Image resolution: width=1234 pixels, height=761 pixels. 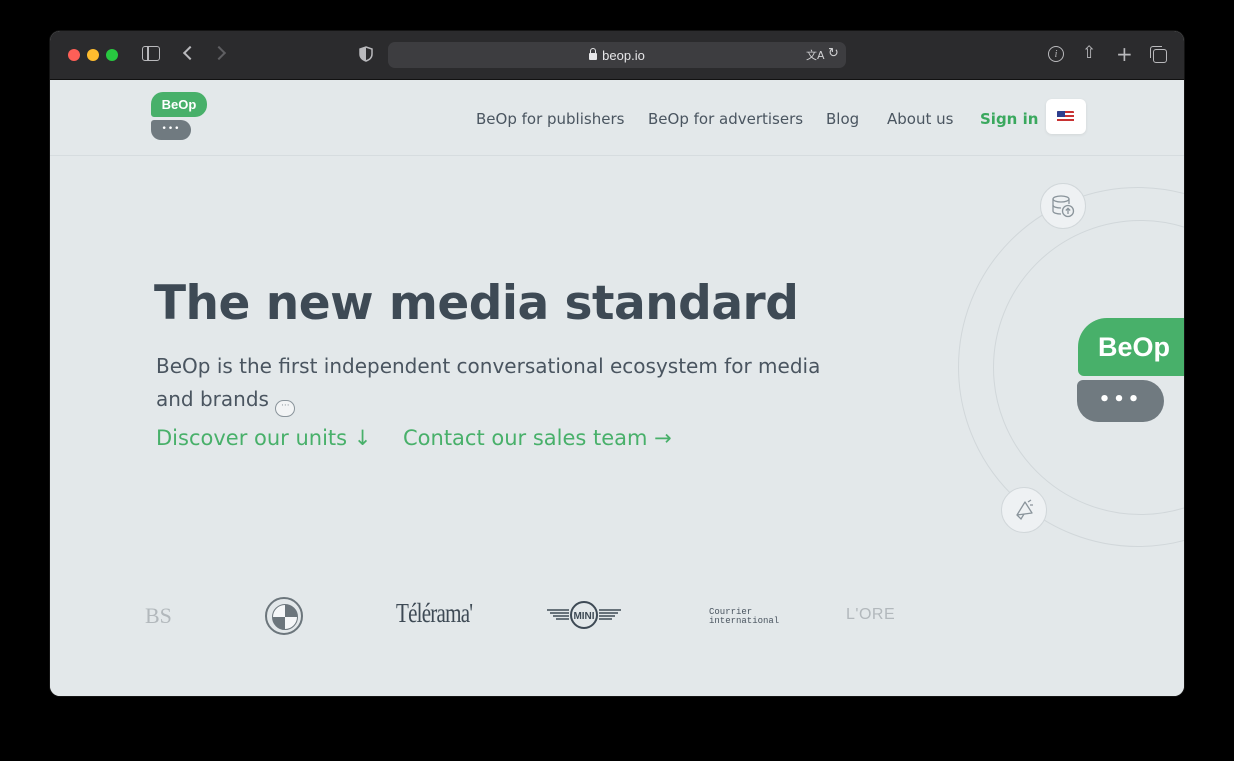 I want to click on us-flag-icon, so click(x=1065, y=117).